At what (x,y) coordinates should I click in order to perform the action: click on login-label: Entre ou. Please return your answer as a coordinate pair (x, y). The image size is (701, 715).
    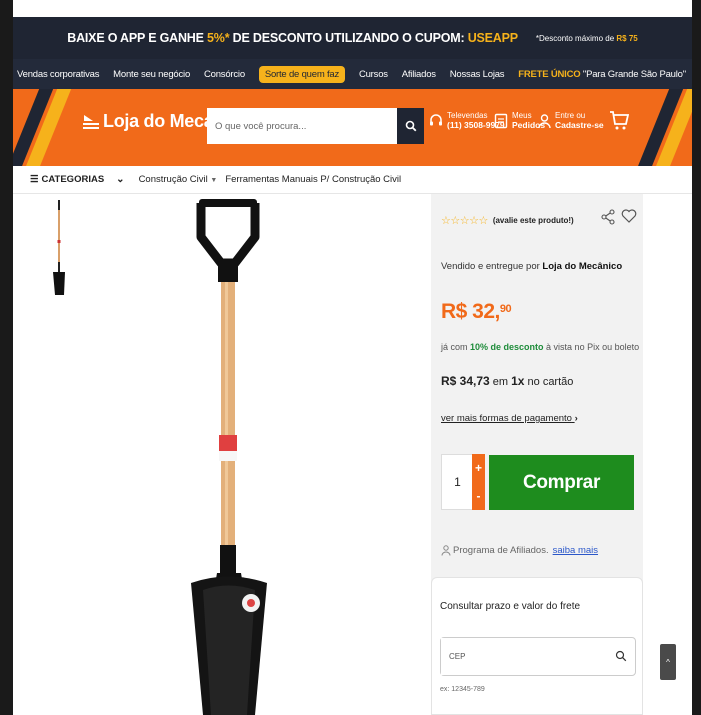
    Looking at the image, I should click on (570, 115).